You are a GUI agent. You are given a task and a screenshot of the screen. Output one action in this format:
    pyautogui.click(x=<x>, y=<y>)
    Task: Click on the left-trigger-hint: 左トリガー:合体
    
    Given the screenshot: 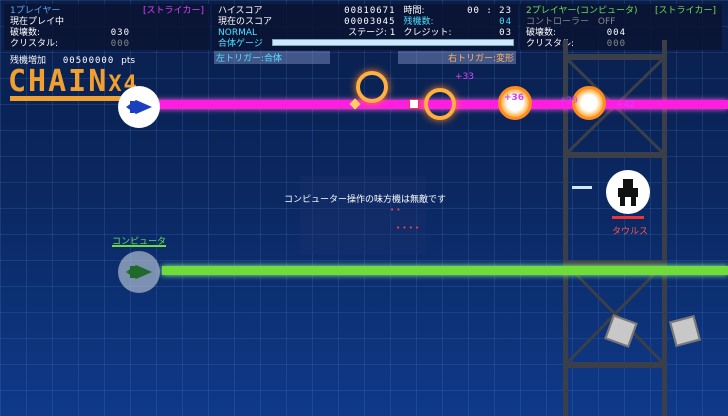 What is the action you would take?
    pyautogui.click(x=272, y=57)
    